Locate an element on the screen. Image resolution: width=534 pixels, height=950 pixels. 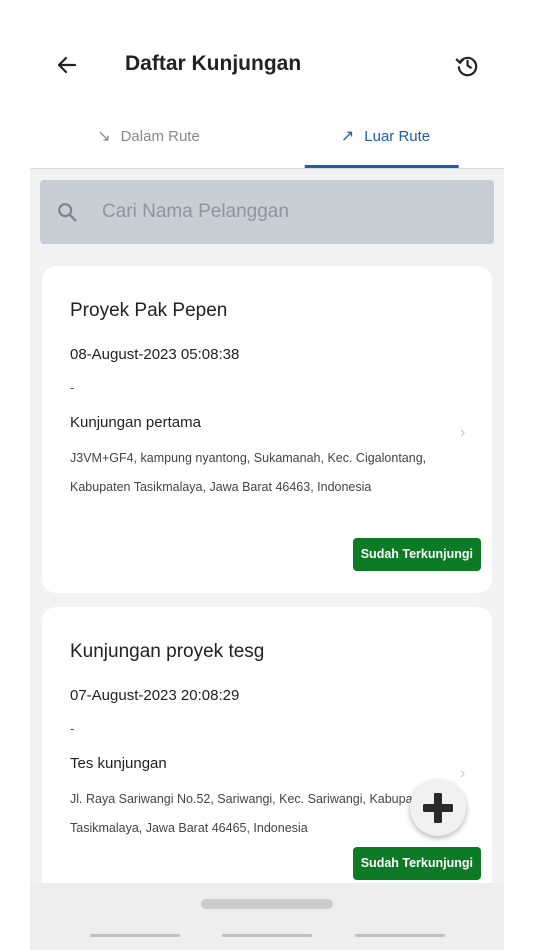
history-button is located at coordinates (467, 65).